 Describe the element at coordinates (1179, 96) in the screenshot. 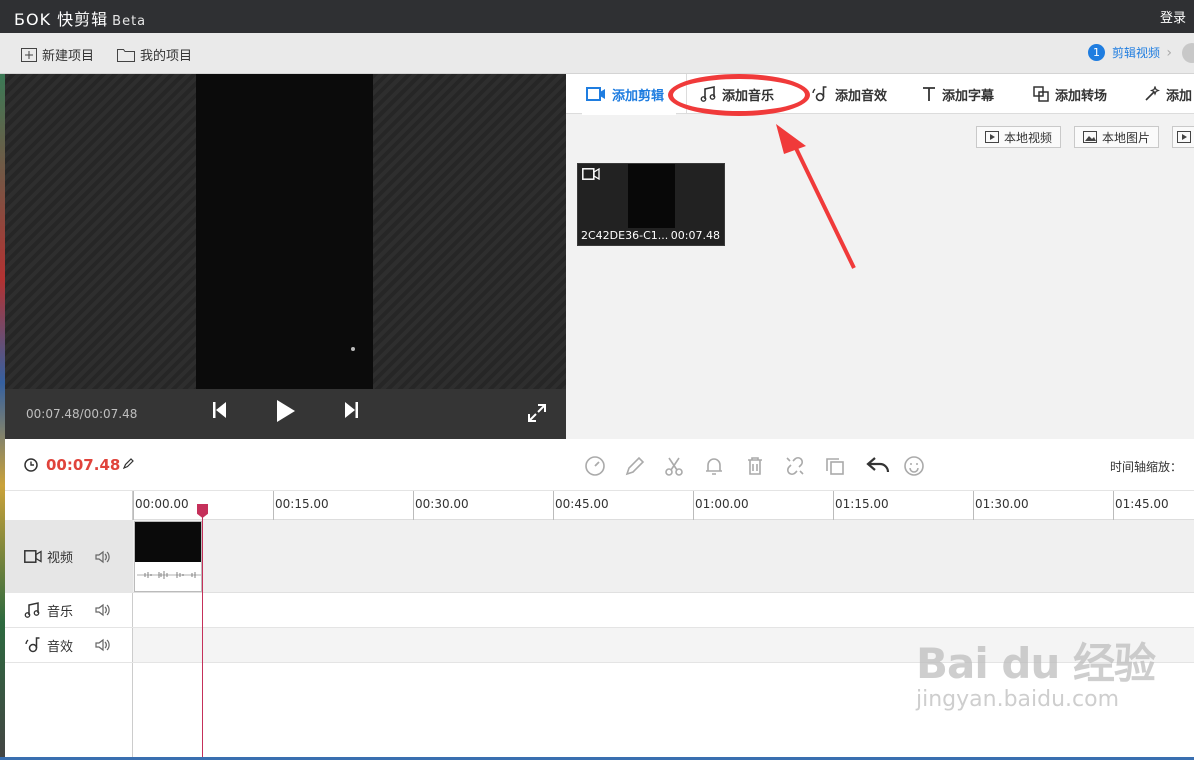

I see `tab-label: 添加` at that location.